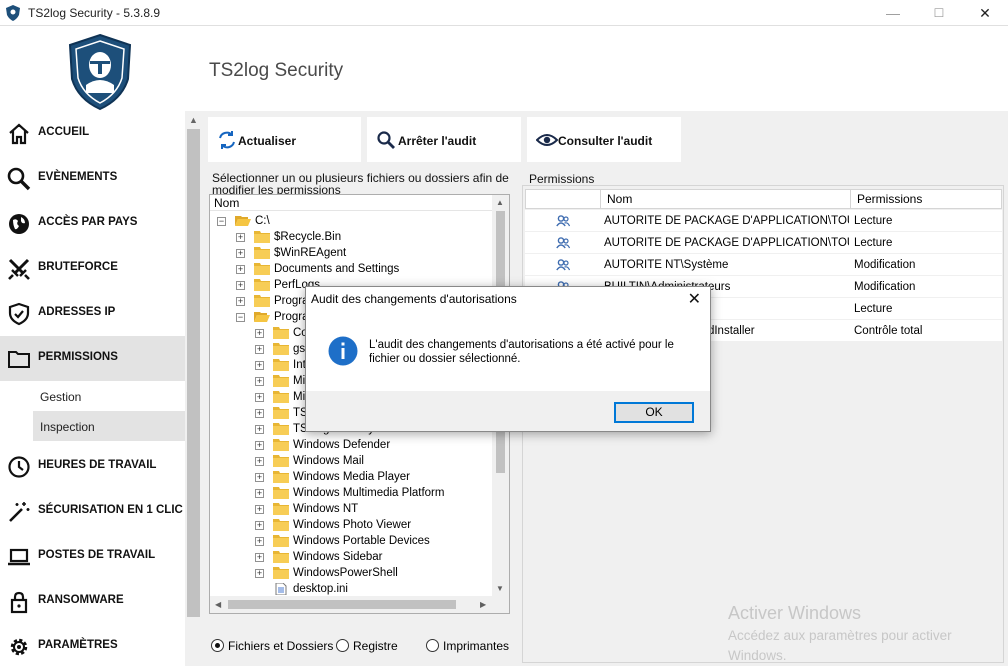 This screenshot has width=1008, height=669. What do you see at coordinates (92, 511) in the screenshot?
I see `nav-securisation-1-clic: SÉCURISATION EN 1 CLIC` at bounding box center [92, 511].